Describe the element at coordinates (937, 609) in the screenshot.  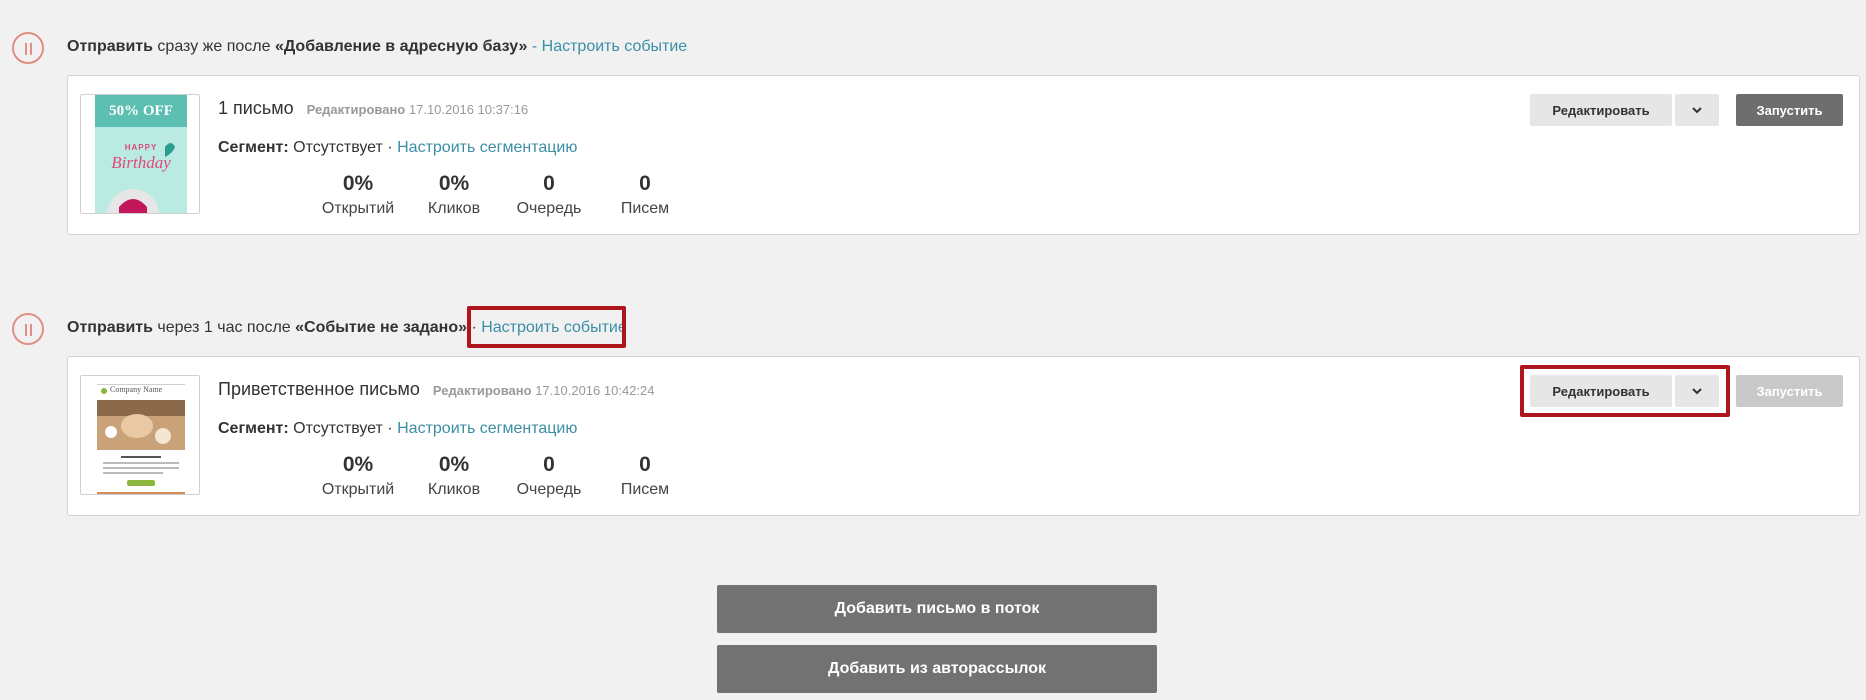
I see `add-to-flow-button: Добавить письмо в поток` at that location.